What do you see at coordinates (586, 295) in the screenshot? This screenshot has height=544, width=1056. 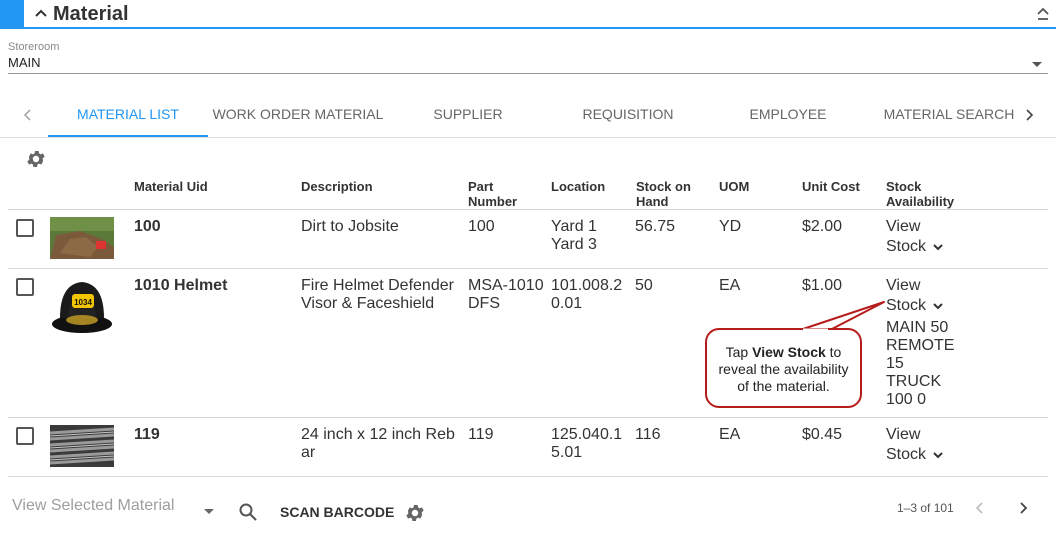 I see `location: 101.008.2 0.01` at bounding box center [586, 295].